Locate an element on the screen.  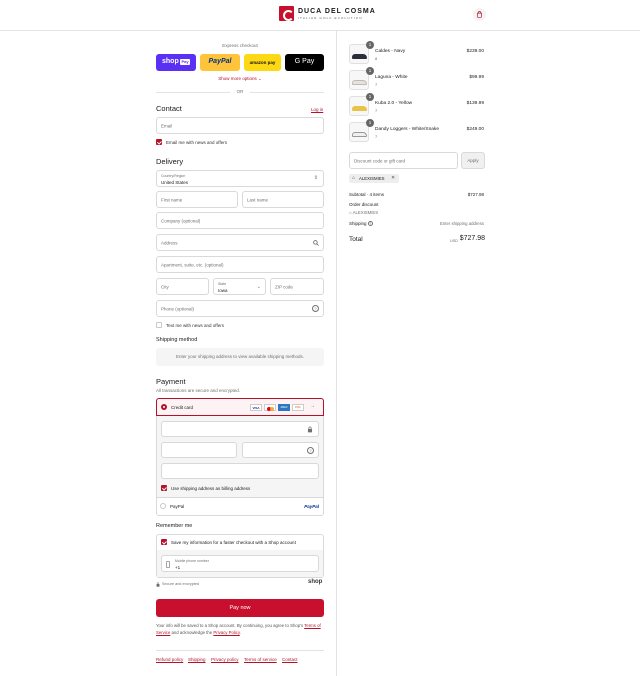
header: DUCA DEL COSMA ITALIAN GOLF EVOLUTION is located at coordinates (320, 15).